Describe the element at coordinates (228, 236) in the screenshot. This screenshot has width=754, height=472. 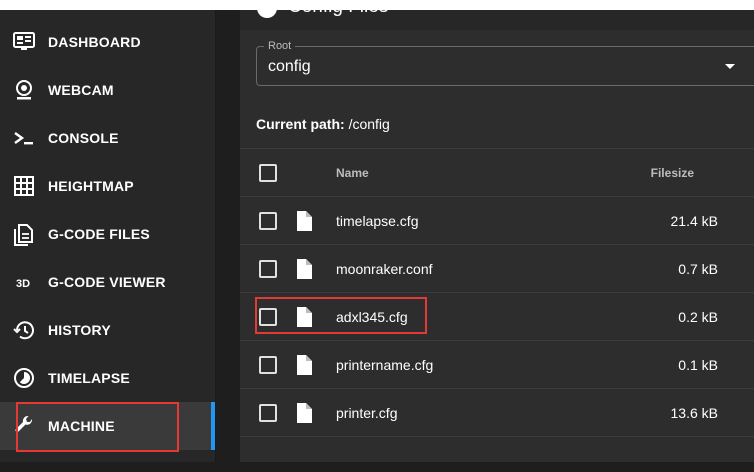
I see `content-gutter` at that location.